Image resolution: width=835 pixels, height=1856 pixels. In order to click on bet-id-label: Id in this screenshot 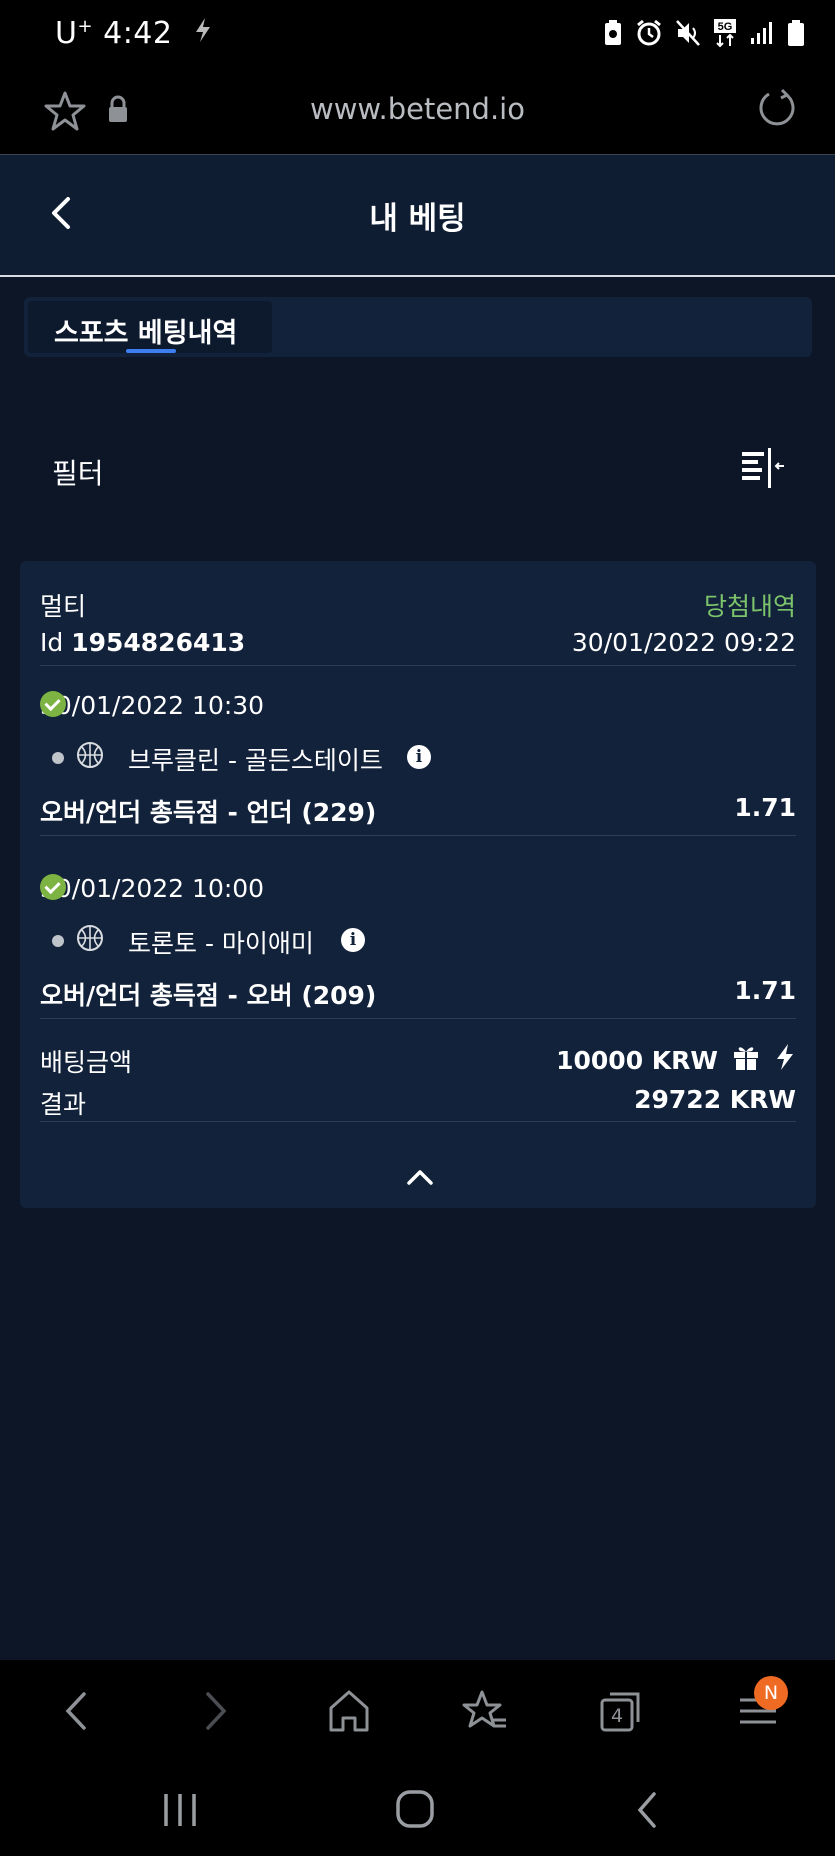, I will do `click(52, 642)`.